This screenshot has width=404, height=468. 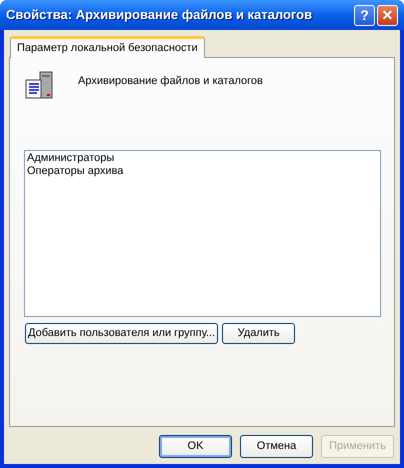 I want to click on dialog-button: Отмена, so click(x=276, y=446).